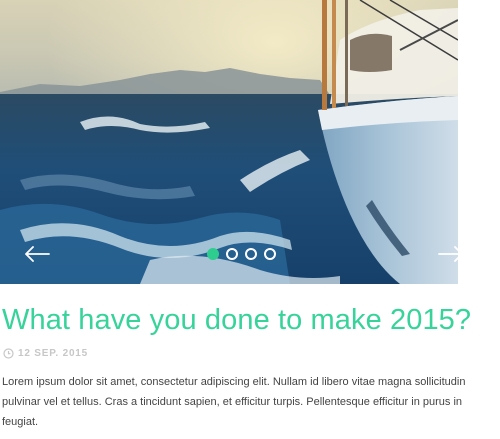 The height and width of the screenshot is (439, 500). Describe the element at coordinates (8, 353) in the screenshot. I see `clock-icon` at that location.